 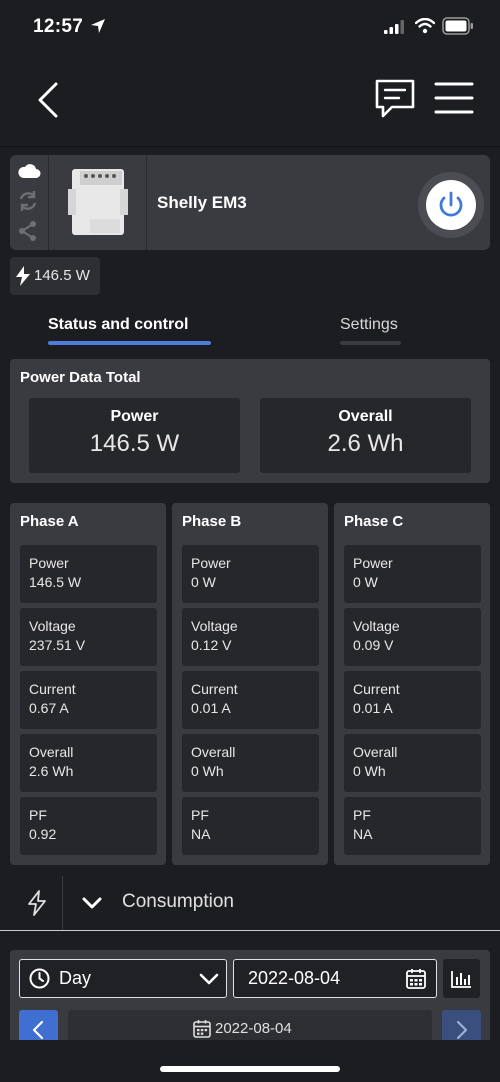 I want to click on phase-title: Phase A, so click(x=49, y=521).